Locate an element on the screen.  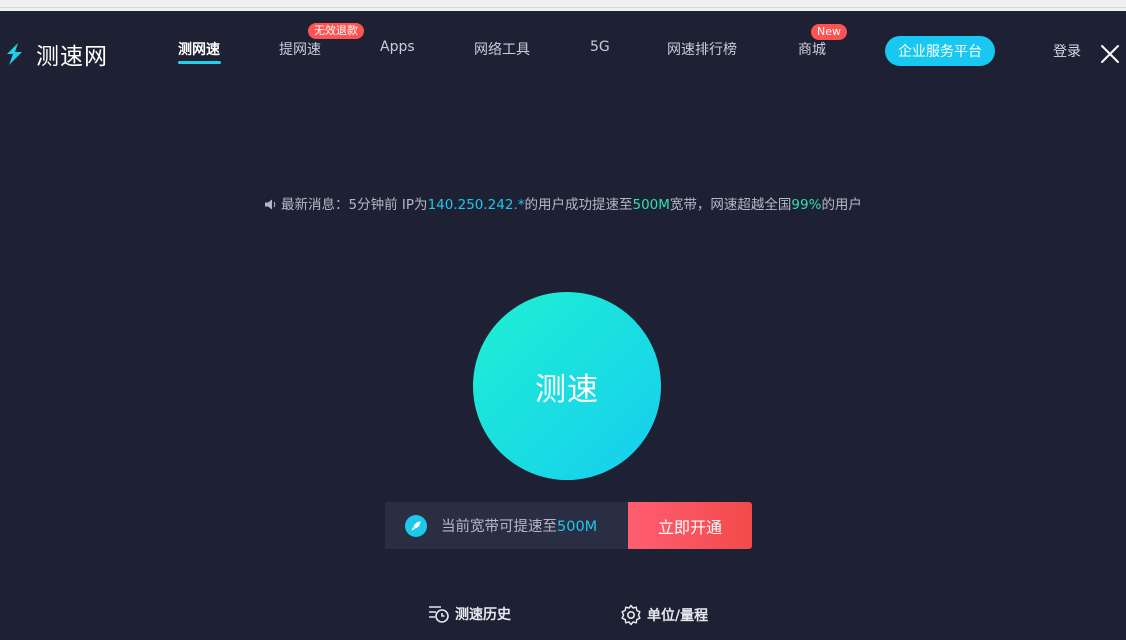
upgrade-text: 当前宽带可提速至500M is located at coordinates (519, 525).